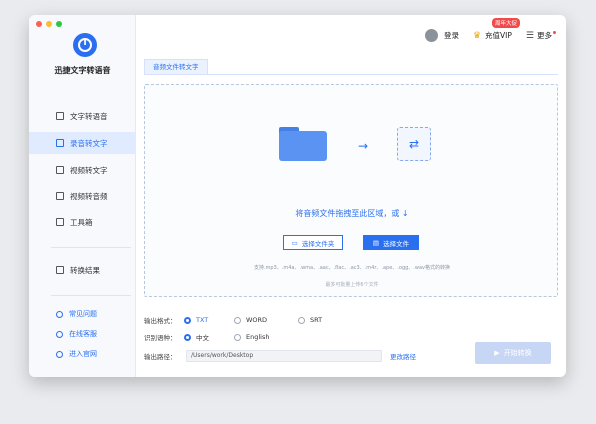 This screenshot has width=596, height=424. What do you see at coordinates (505, 23) in the screenshot?
I see `promo-badge: 周年大促` at bounding box center [505, 23].